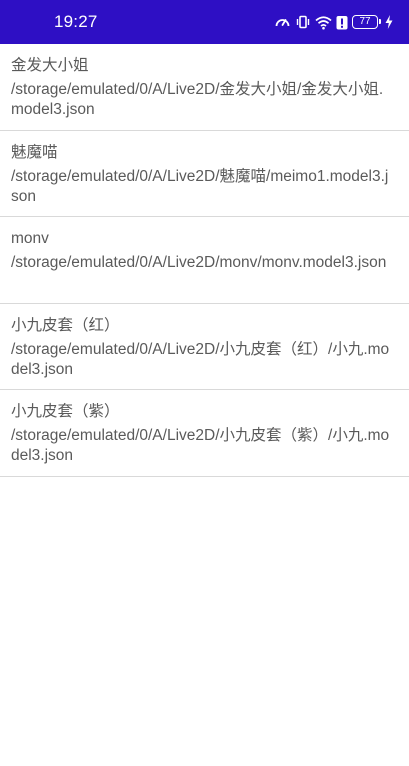 The height and width of the screenshot is (766, 409). What do you see at coordinates (204, 22) in the screenshot?
I see `status-bar: 19:27 77` at bounding box center [204, 22].